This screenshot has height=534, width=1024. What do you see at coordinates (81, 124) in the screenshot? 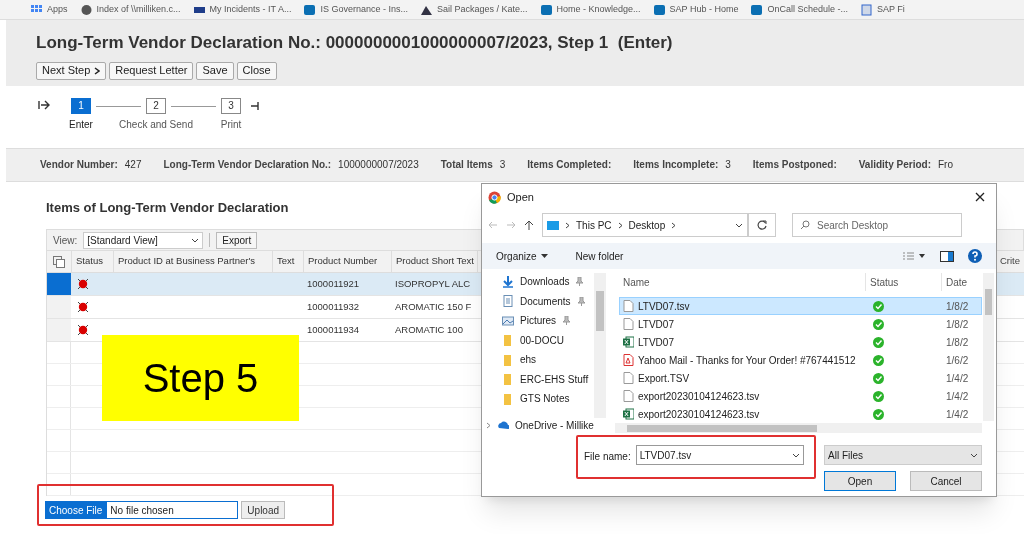
I see `step-label: Enter` at bounding box center [81, 124].